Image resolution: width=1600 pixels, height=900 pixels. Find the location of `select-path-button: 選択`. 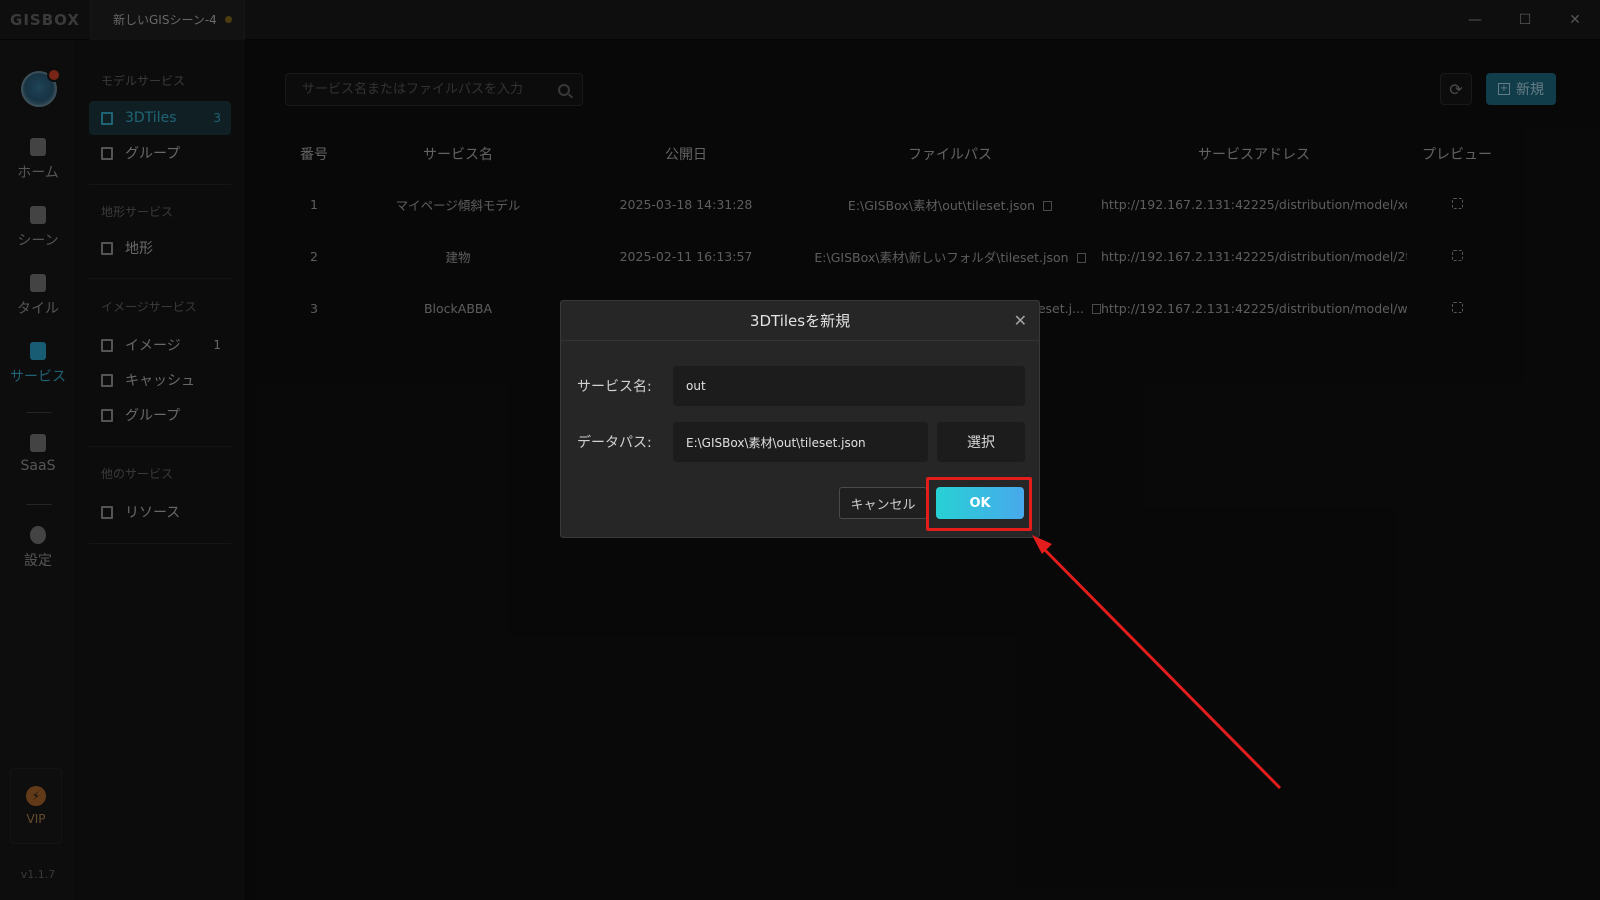

select-path-button: 選択 is located at coordinates (981, 442).